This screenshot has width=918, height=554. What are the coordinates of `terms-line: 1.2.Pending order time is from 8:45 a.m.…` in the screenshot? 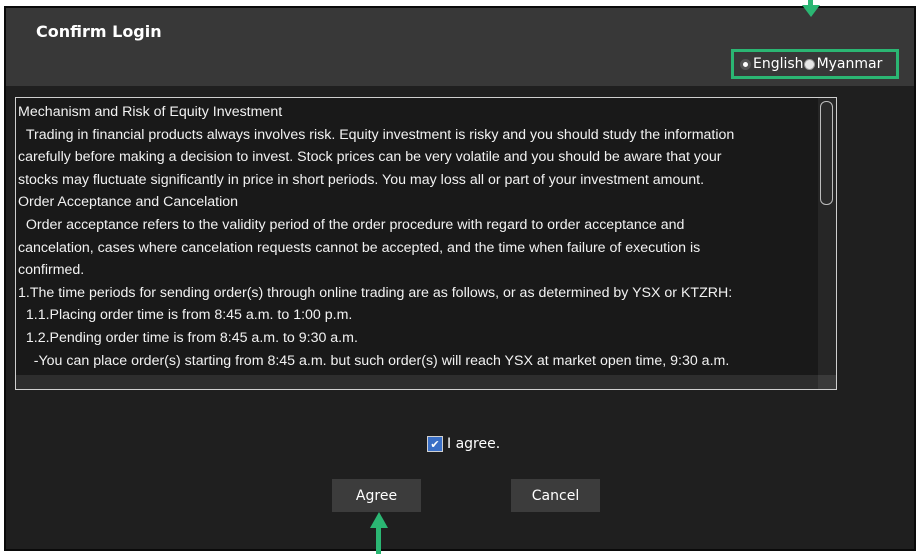 It's located at (188, 337).